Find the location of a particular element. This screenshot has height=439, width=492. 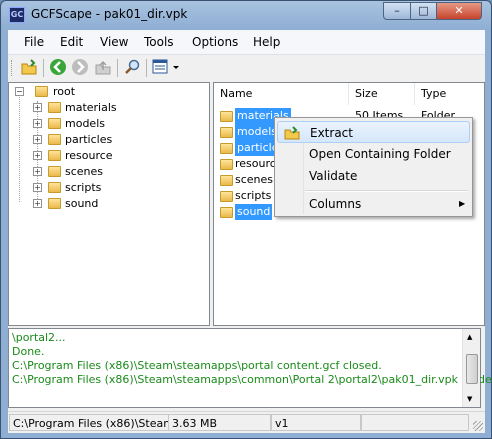

tree-label: resource is located at coordinates (89, 155).